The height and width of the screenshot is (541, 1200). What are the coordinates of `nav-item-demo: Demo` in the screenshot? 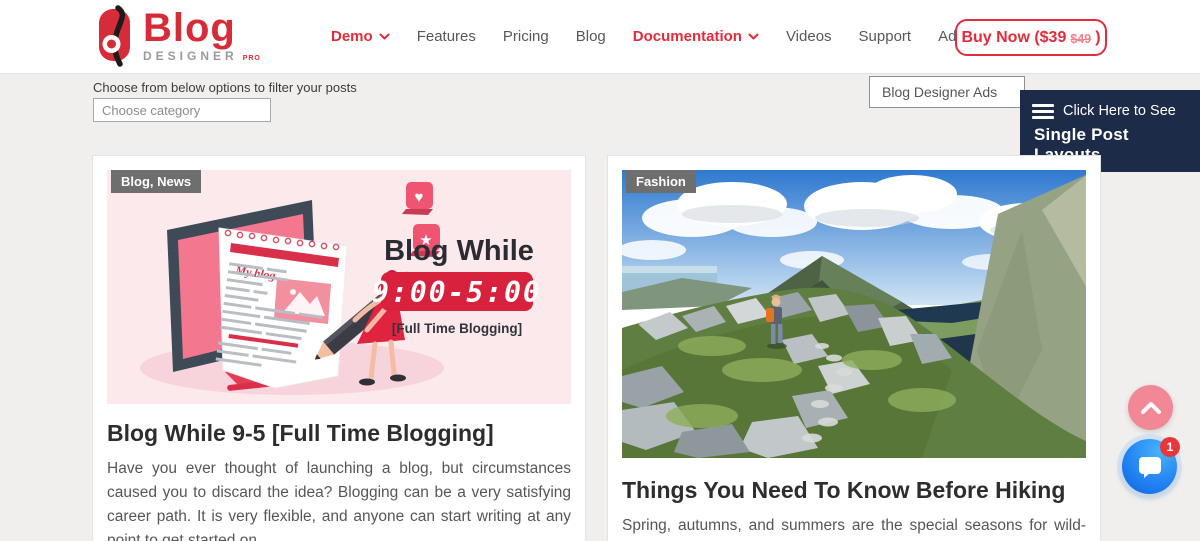 It's located at (360, 36).